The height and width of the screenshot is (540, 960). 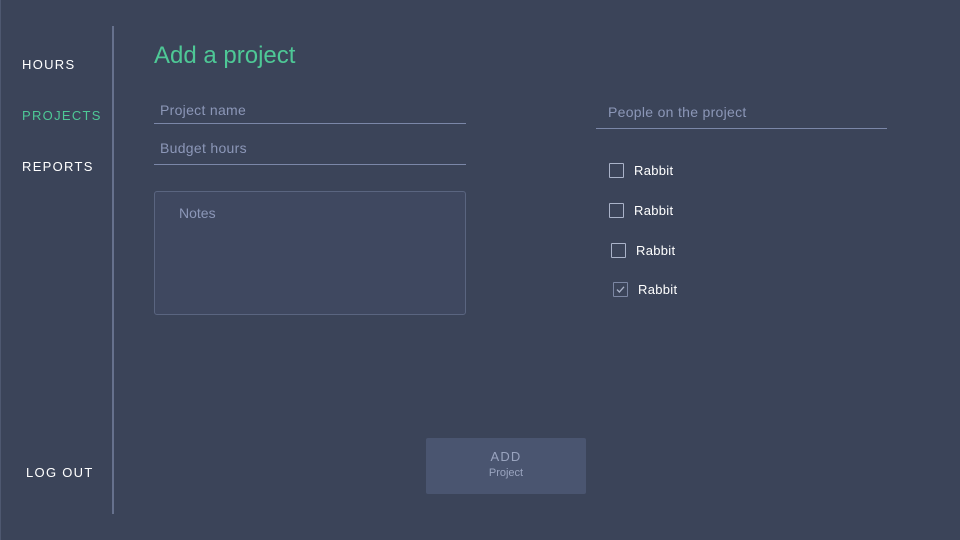 What do you see at coordinates (60, 473) in the screenshot?
I see `logout-link: LOG OUT` at bounding box center [60, 473].